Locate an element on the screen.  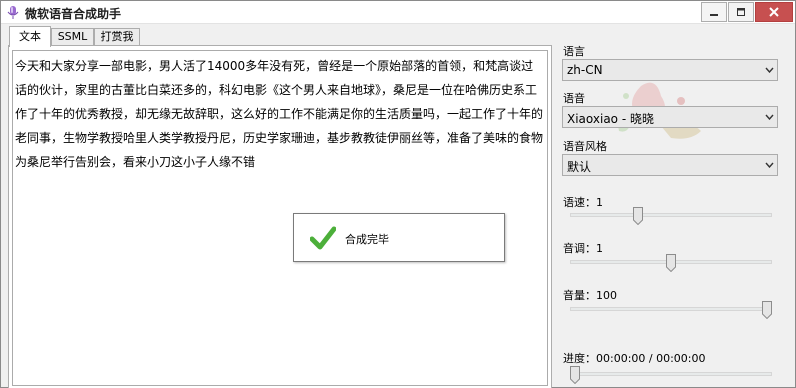
style-value: 默认 is located at coordinates (579, 167).